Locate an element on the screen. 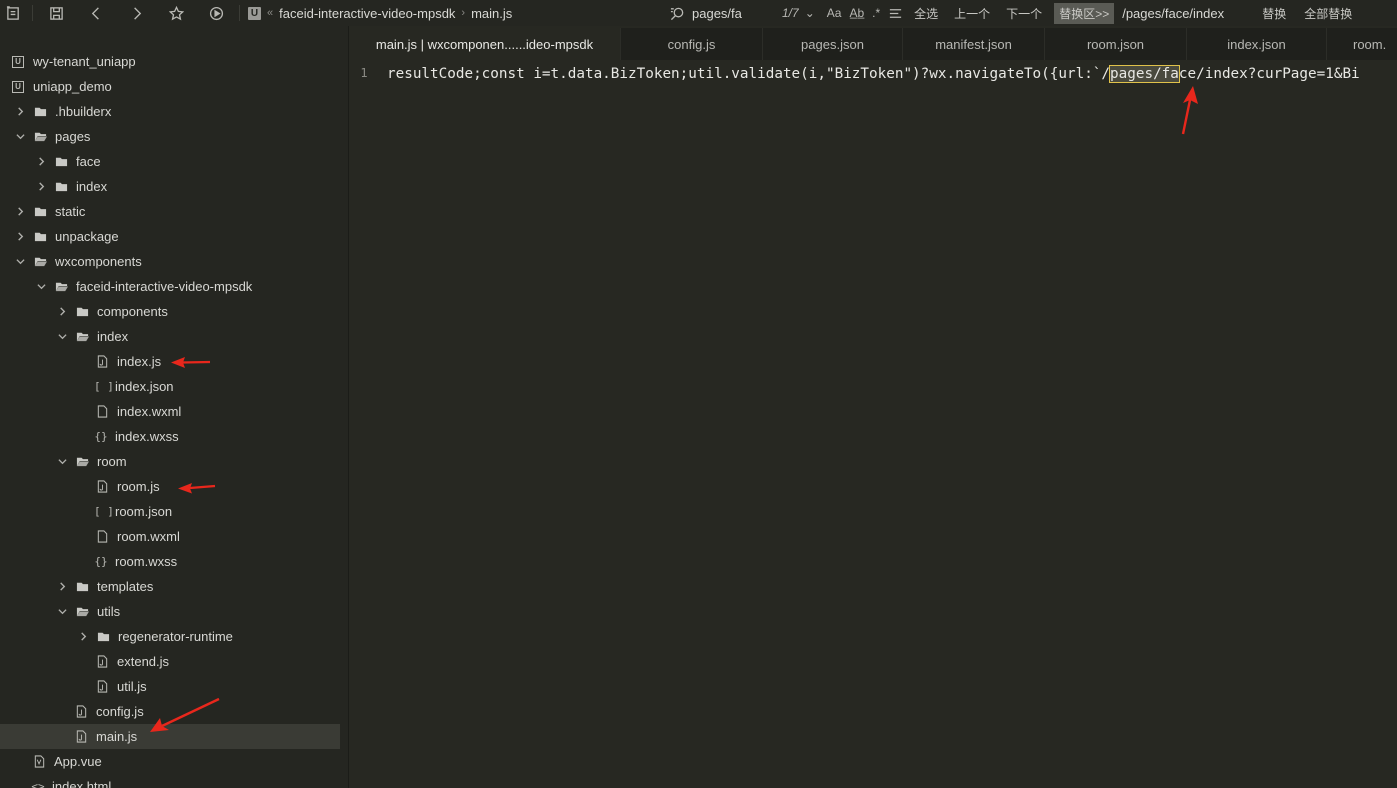 The width and height of the screenshot is (1397, 788). tree-item-static: static is located at coordinates (170, 211).